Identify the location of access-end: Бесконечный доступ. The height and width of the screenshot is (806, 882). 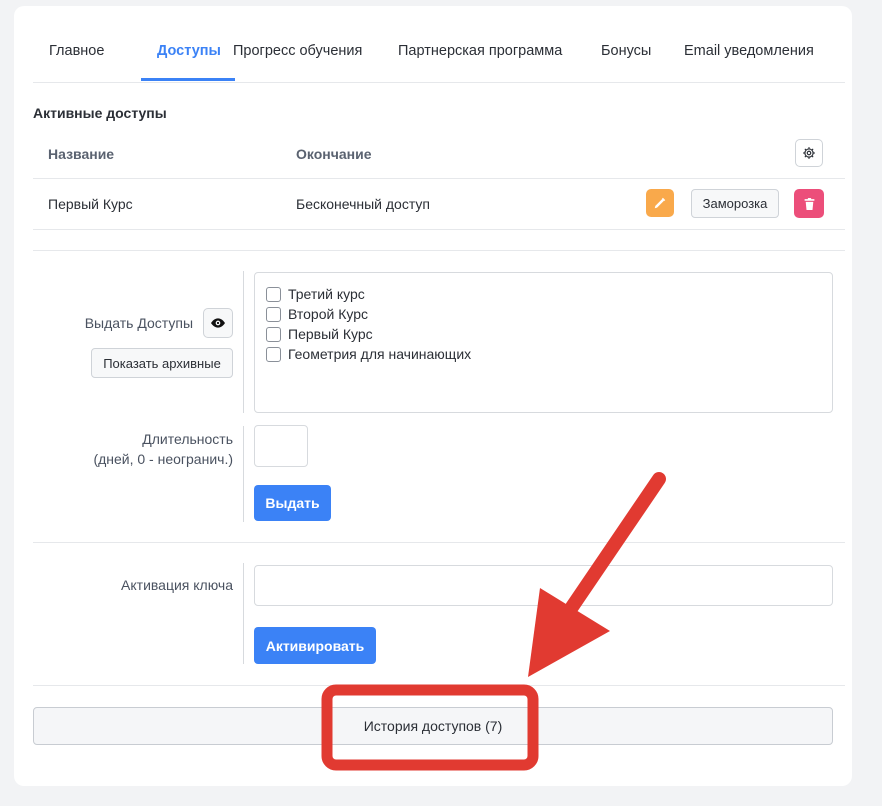
(363, 204).